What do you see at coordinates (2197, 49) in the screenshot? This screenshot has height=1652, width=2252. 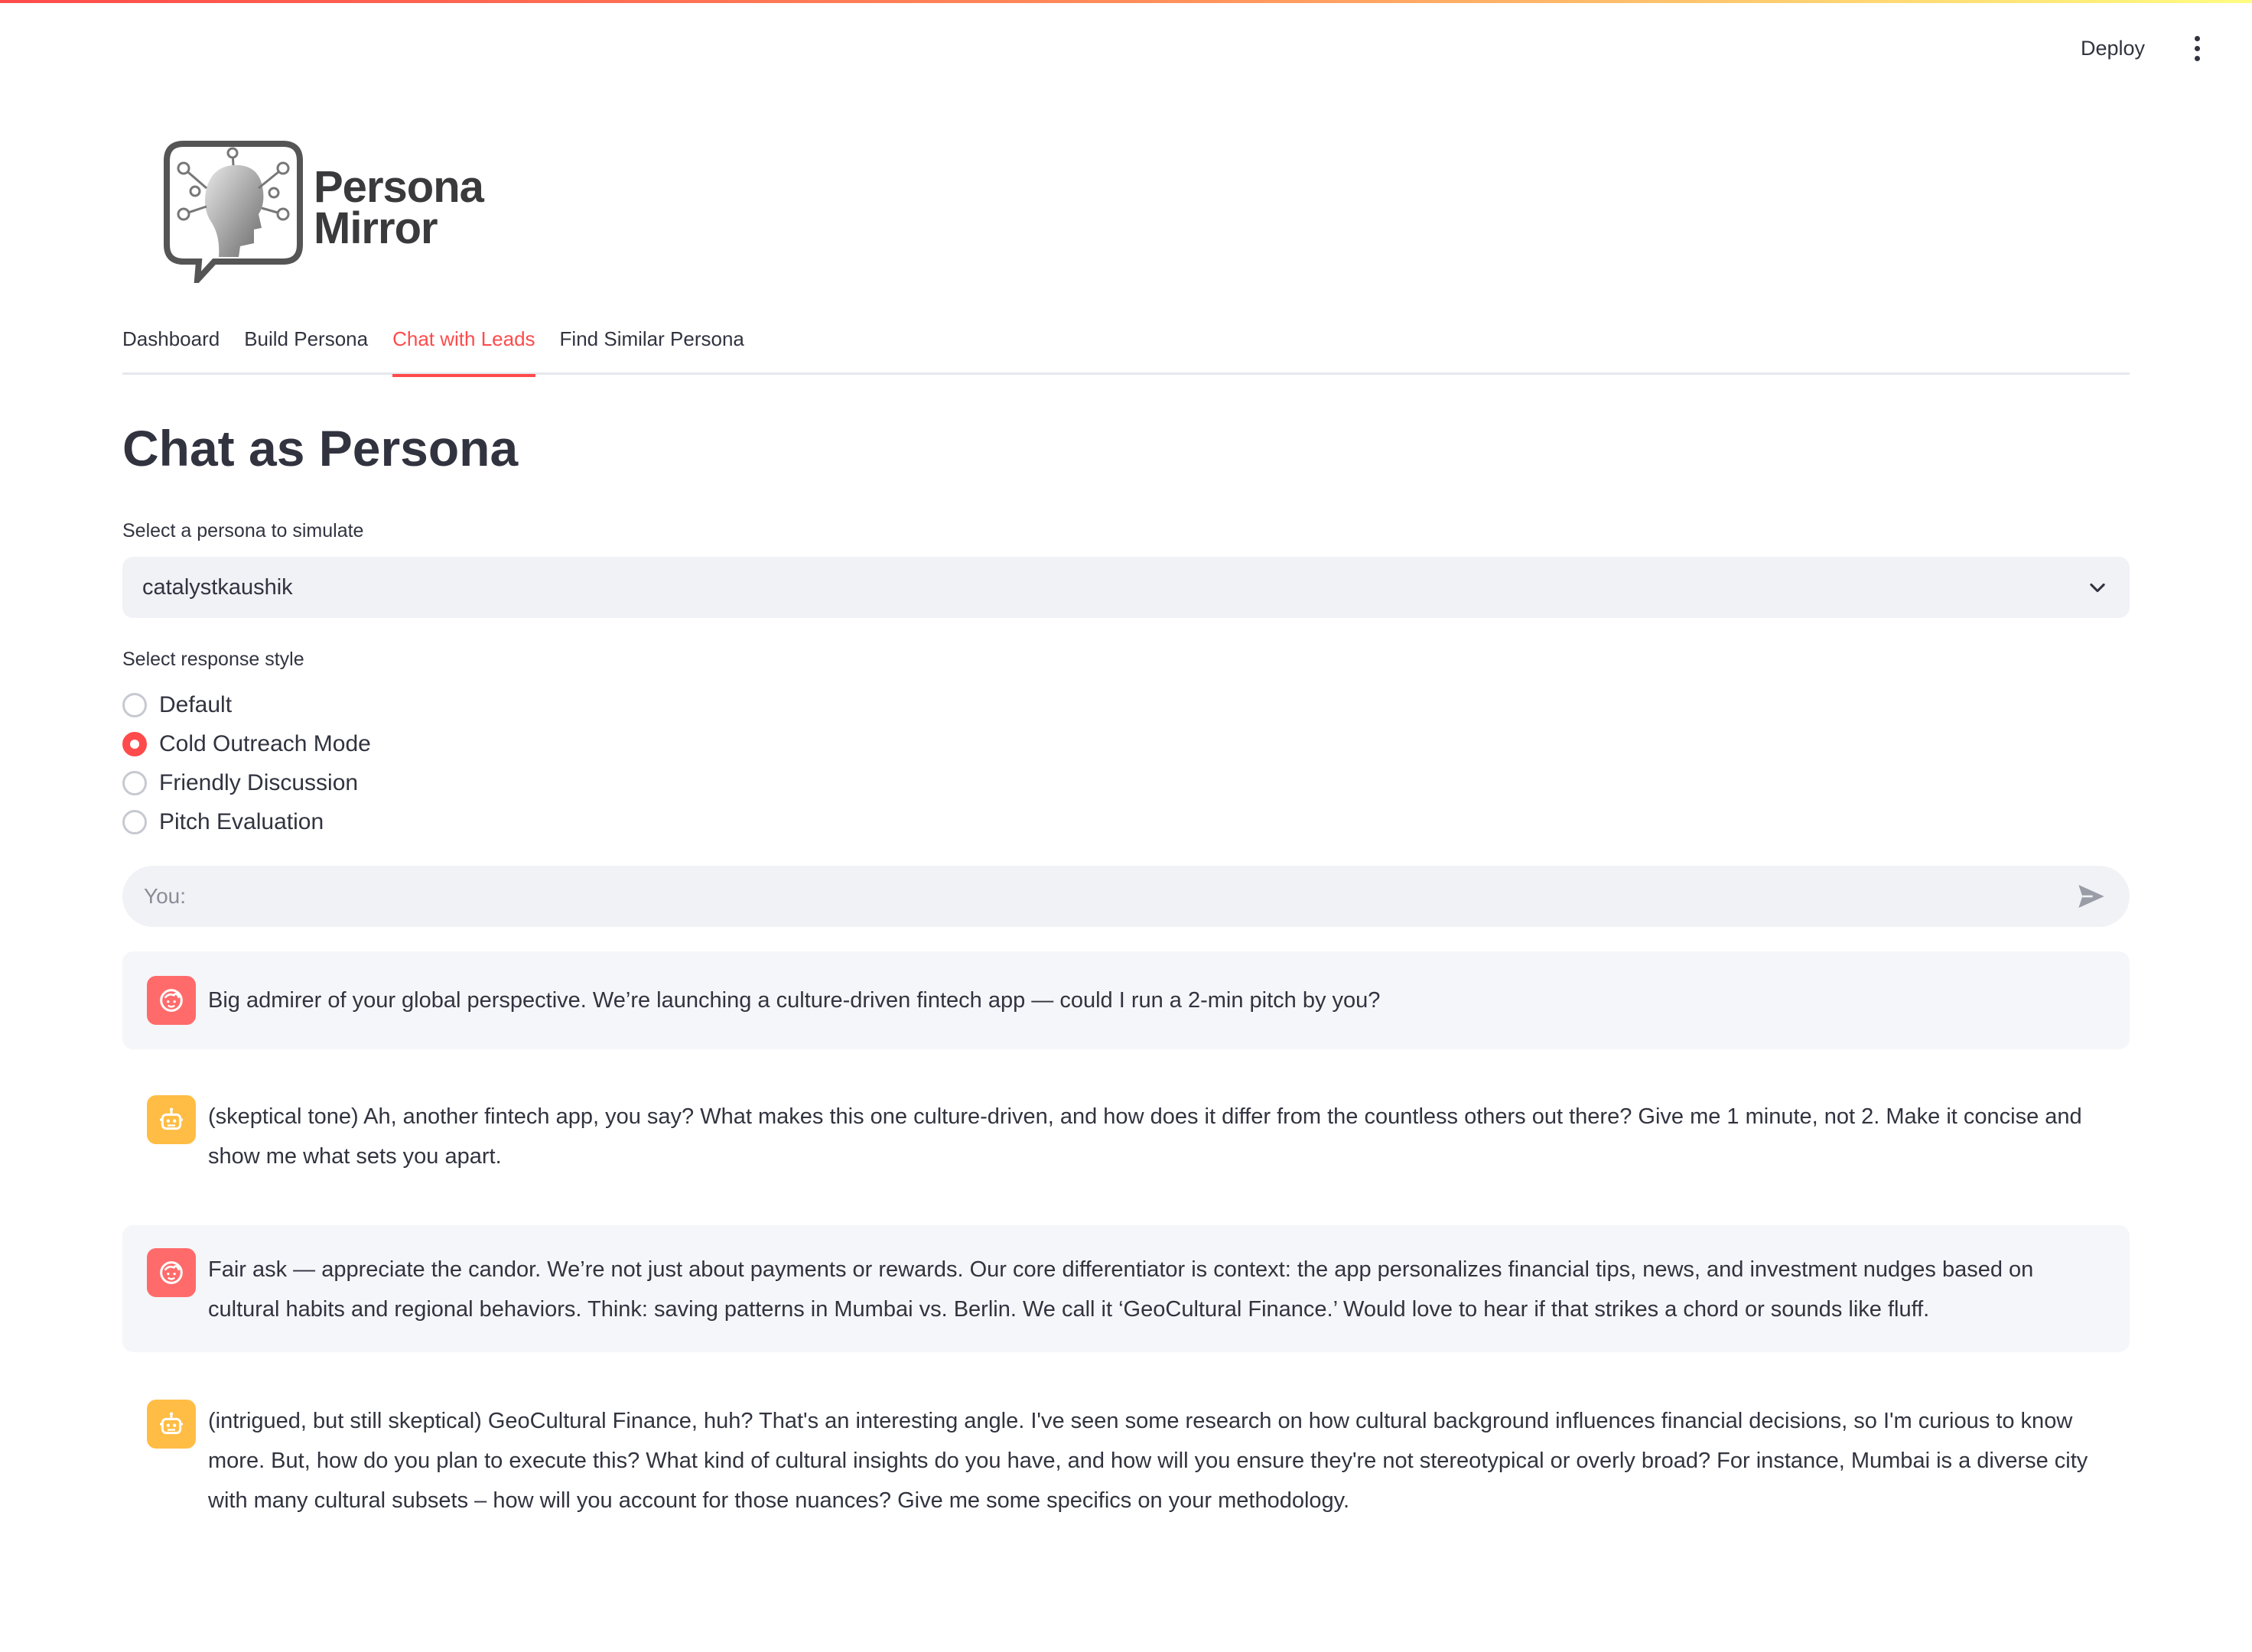 I see `more-vertical-icon` at bounding box center [2197, 49].